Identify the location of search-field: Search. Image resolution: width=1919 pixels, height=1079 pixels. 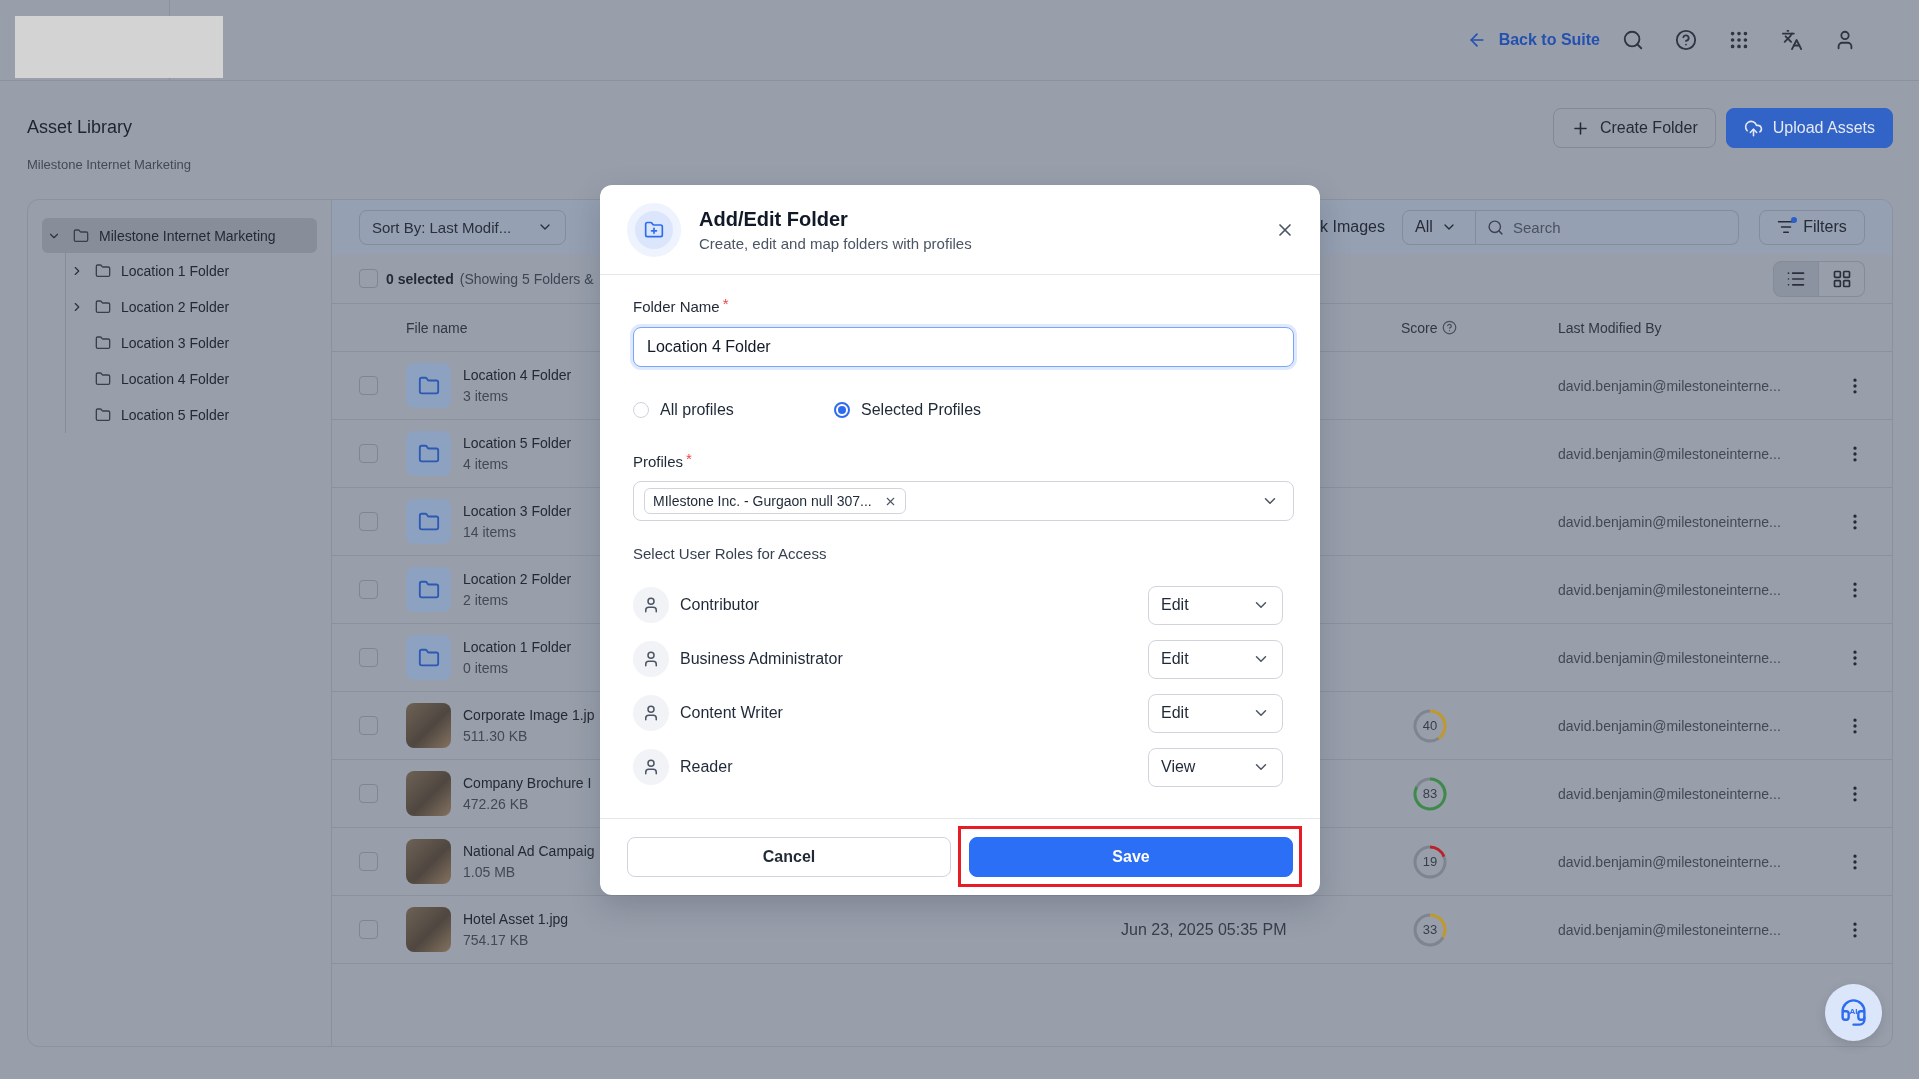
(1607, 227).